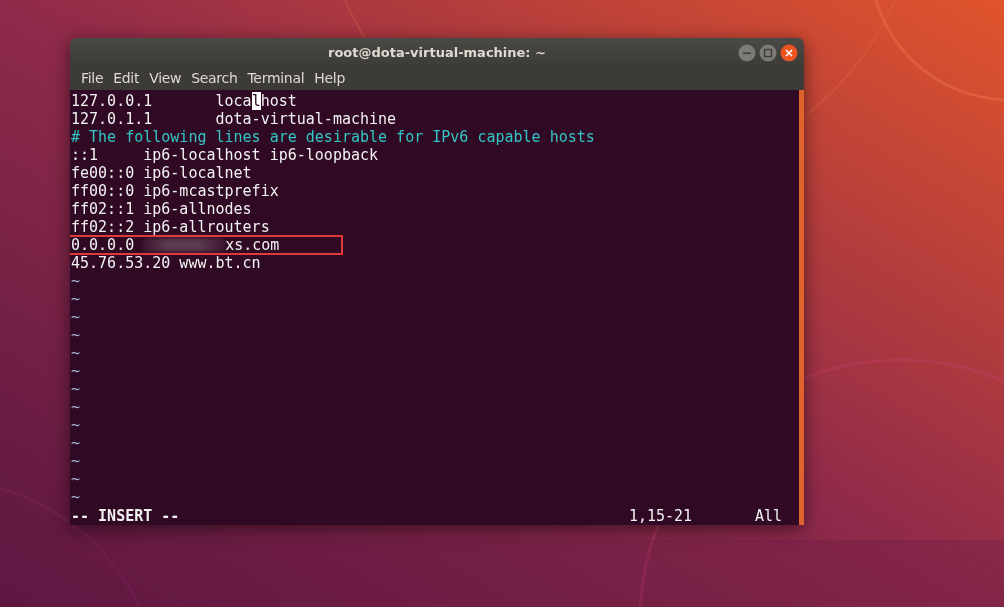  I want to click on comment-line: # The following lines are desirable for IPv6 capable hosts, so click(333, 137).